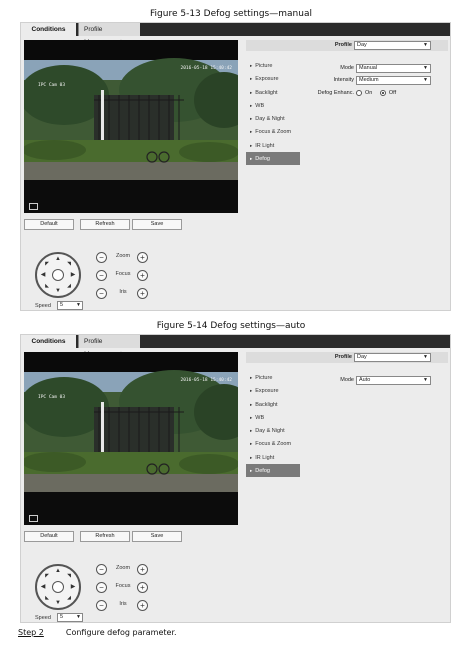  I want to click on intensity-field: Intensity Medium ▼, so click(347, 80).